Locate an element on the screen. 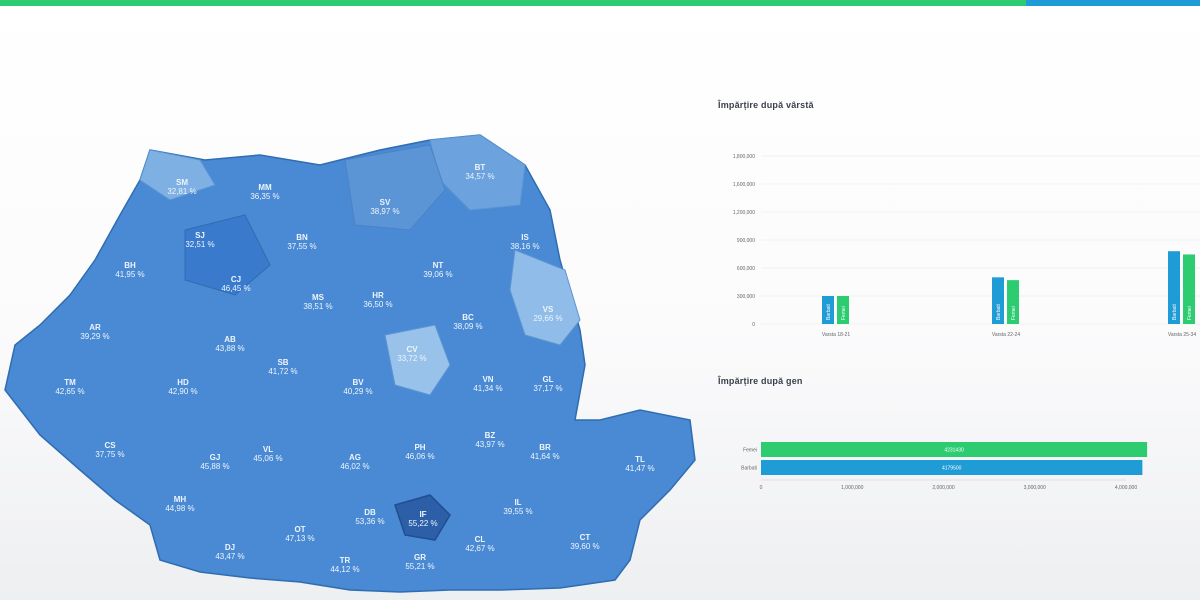  county-value-hd: 42,90 % is located at coordinates (182, 391).